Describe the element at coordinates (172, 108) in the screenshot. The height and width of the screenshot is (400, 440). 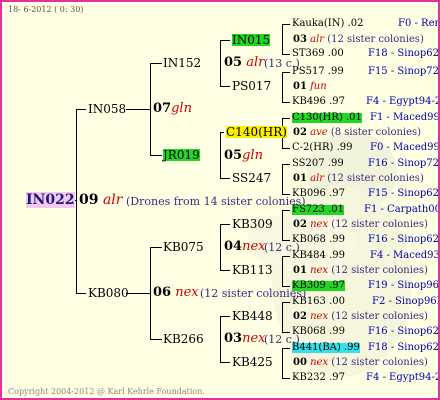
I see `g1-mating-in058: 07gln` at that location.